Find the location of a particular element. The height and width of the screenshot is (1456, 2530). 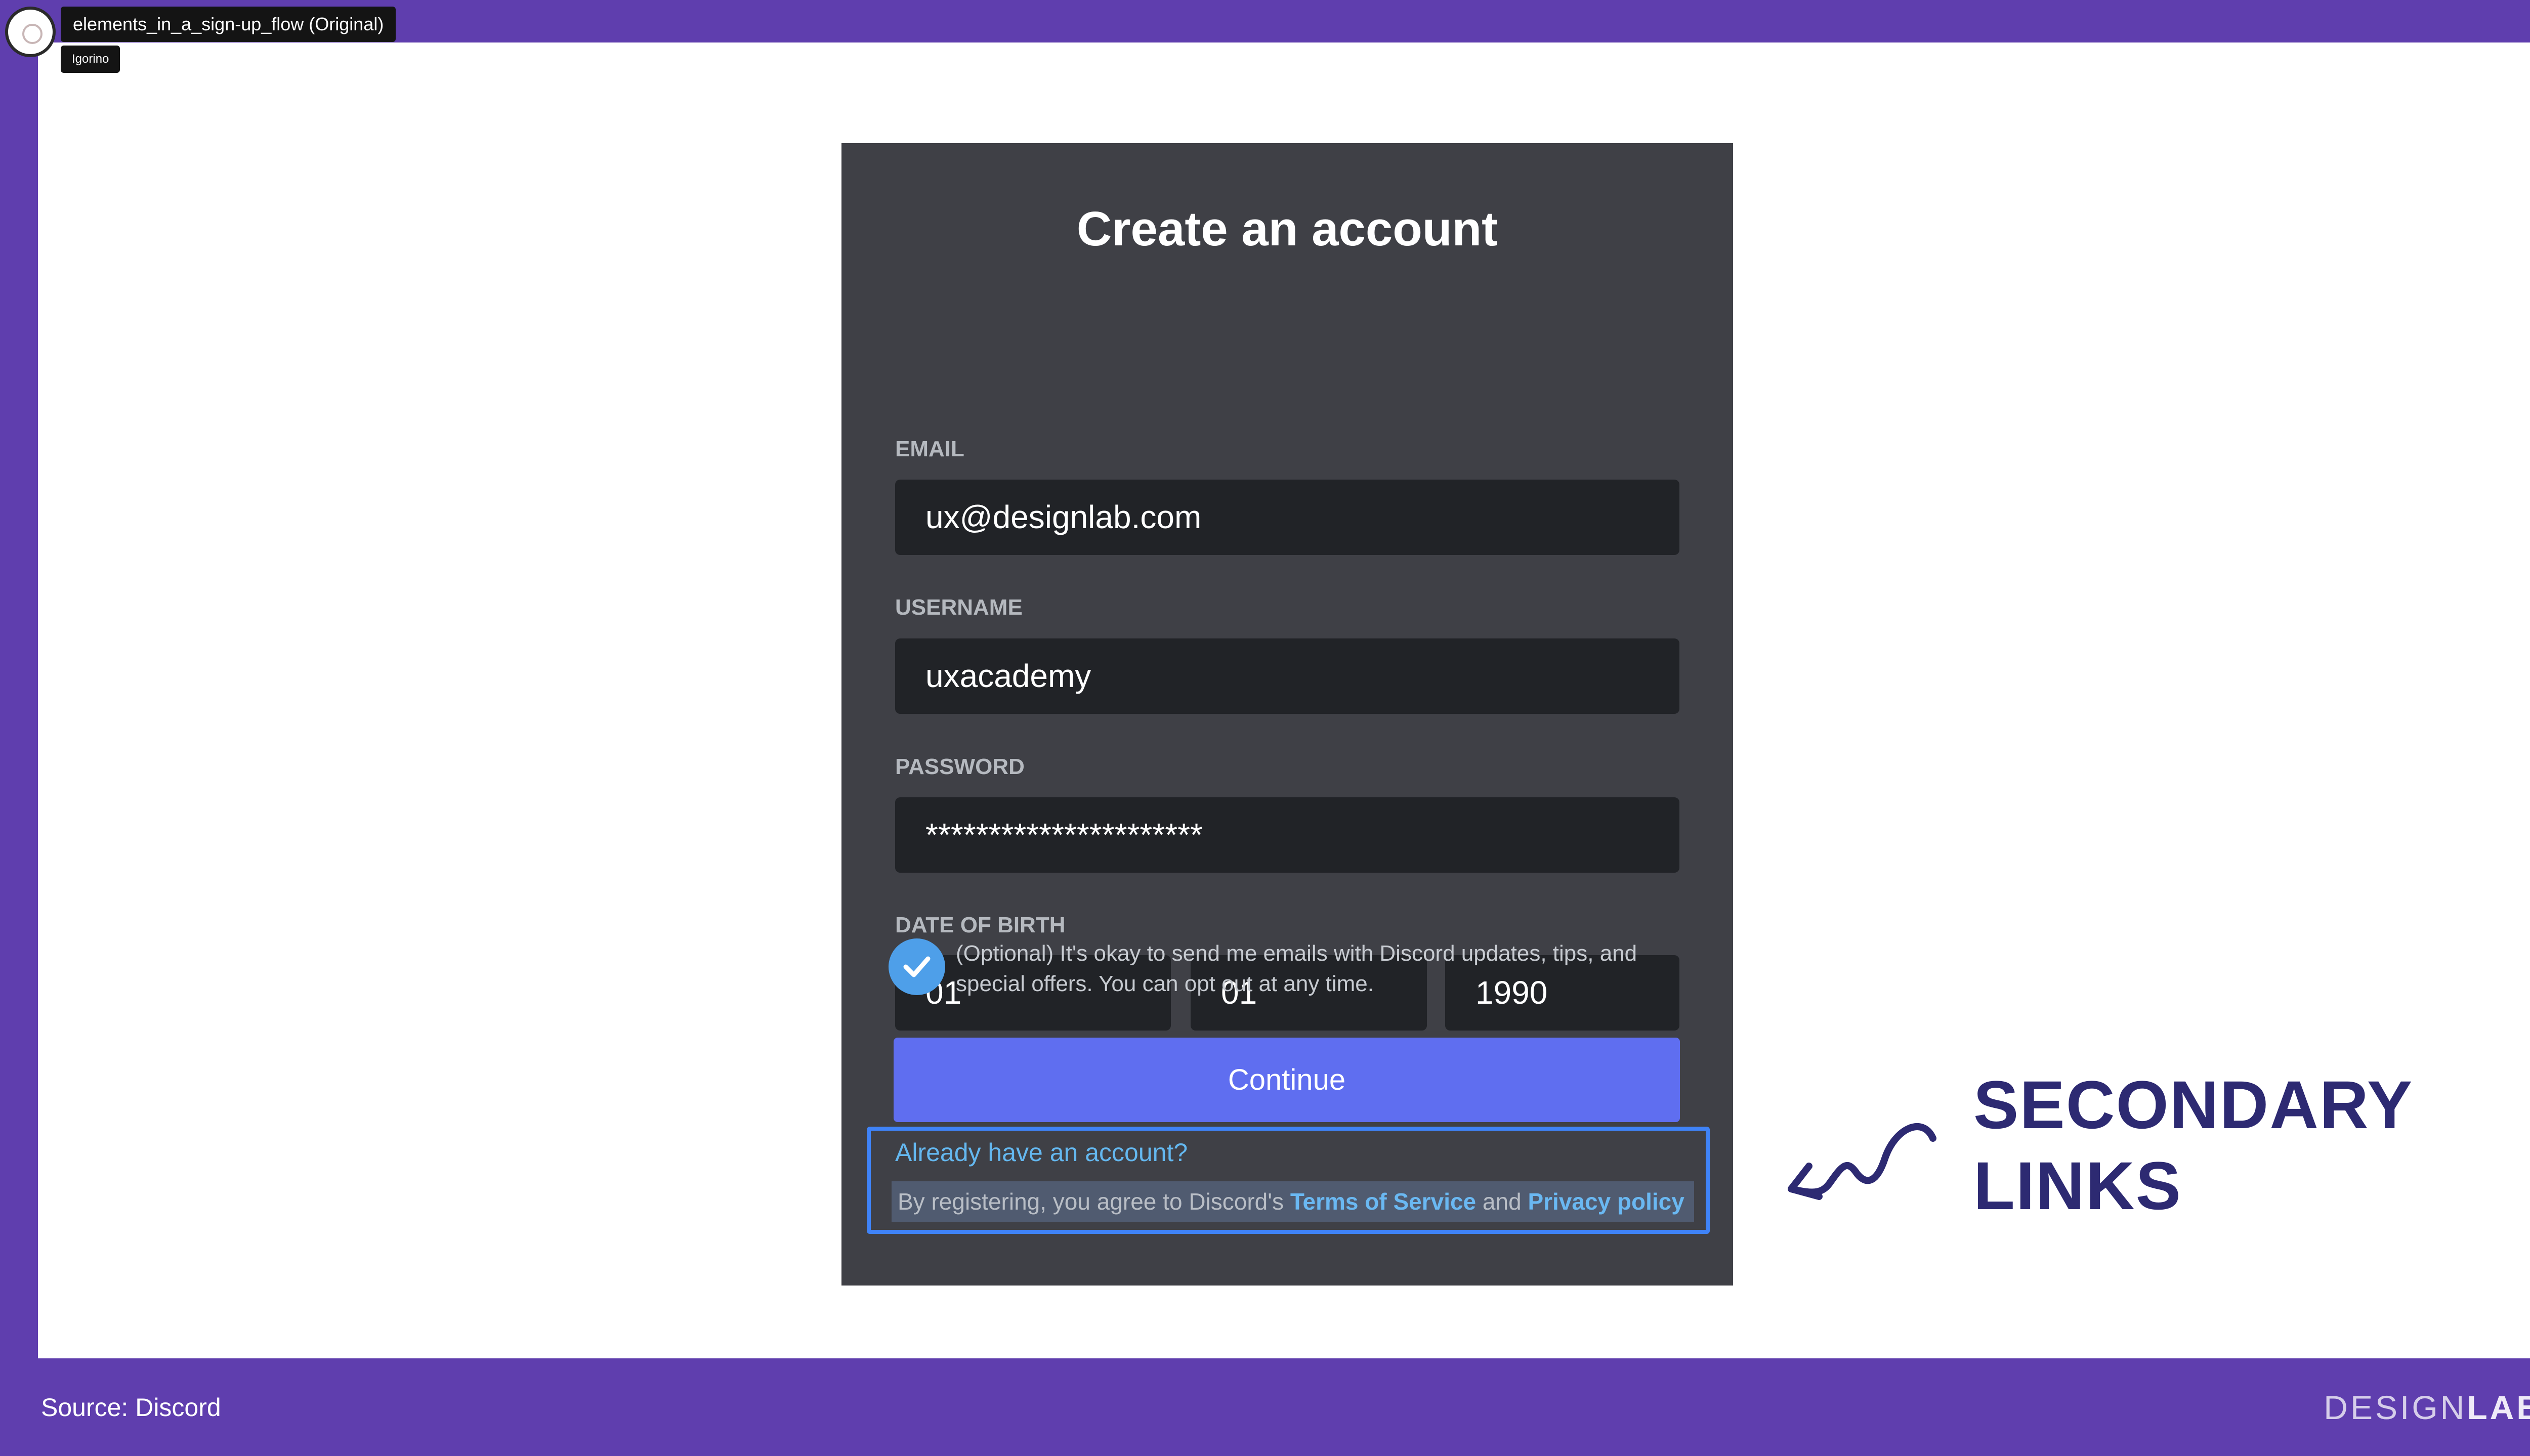

login-link: Already have an account? is located at coordinates (1041, 1153).